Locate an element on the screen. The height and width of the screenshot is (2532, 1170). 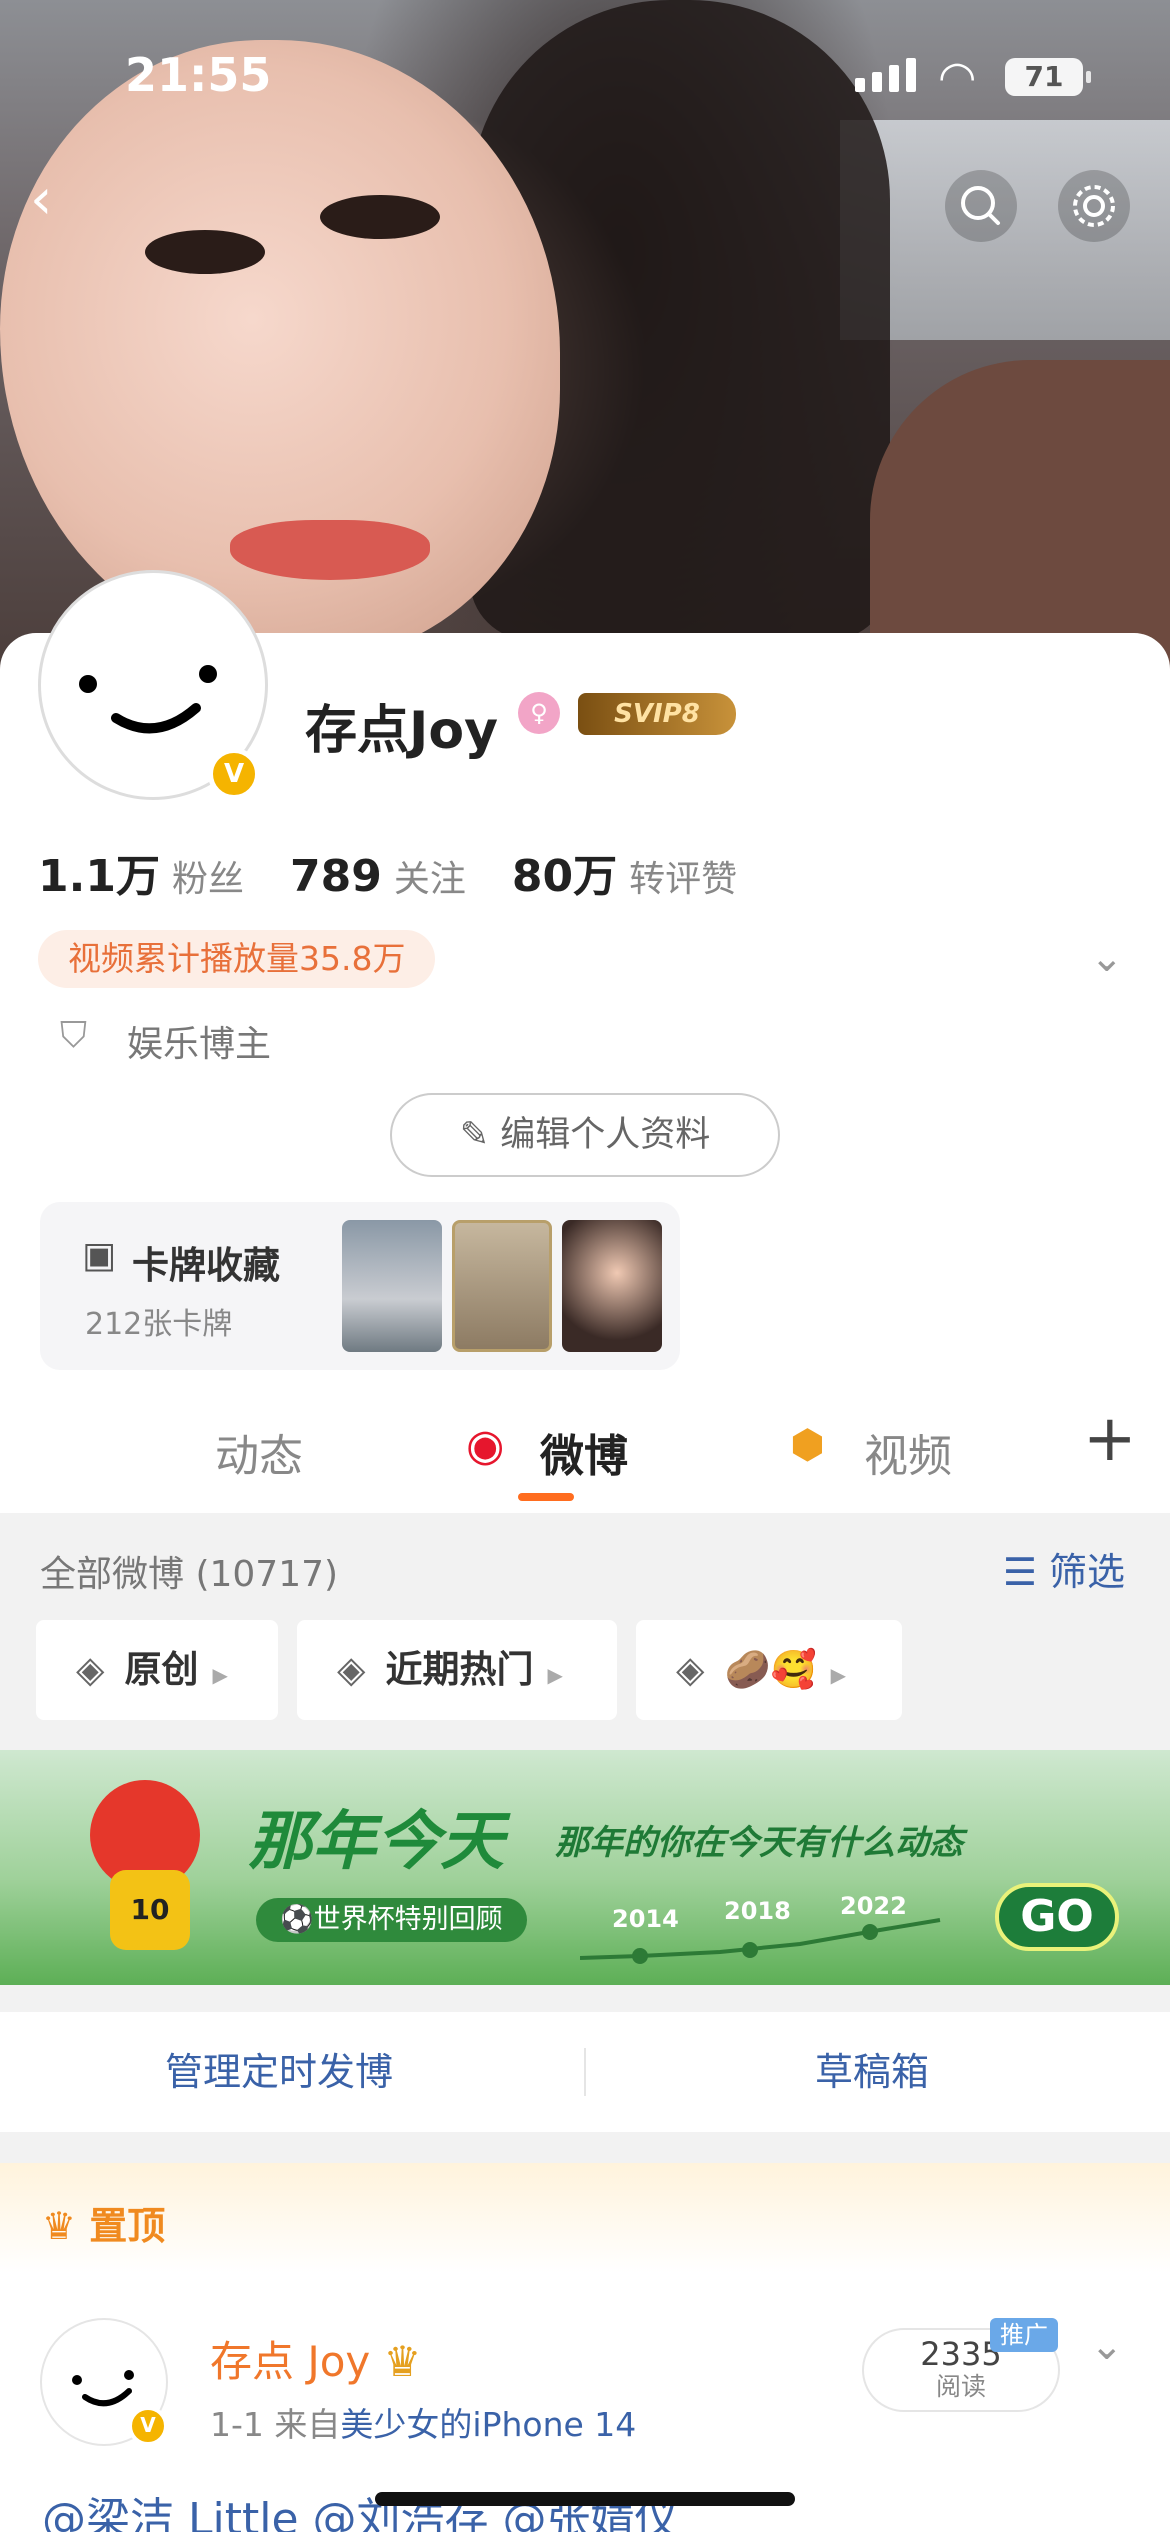
female-badge-icon: ♀ is located at coordinates (539, 713).